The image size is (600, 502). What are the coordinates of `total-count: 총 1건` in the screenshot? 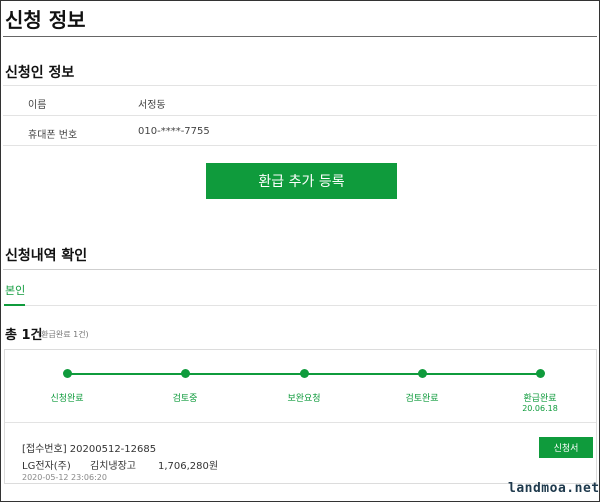 It's located at (24, 335).